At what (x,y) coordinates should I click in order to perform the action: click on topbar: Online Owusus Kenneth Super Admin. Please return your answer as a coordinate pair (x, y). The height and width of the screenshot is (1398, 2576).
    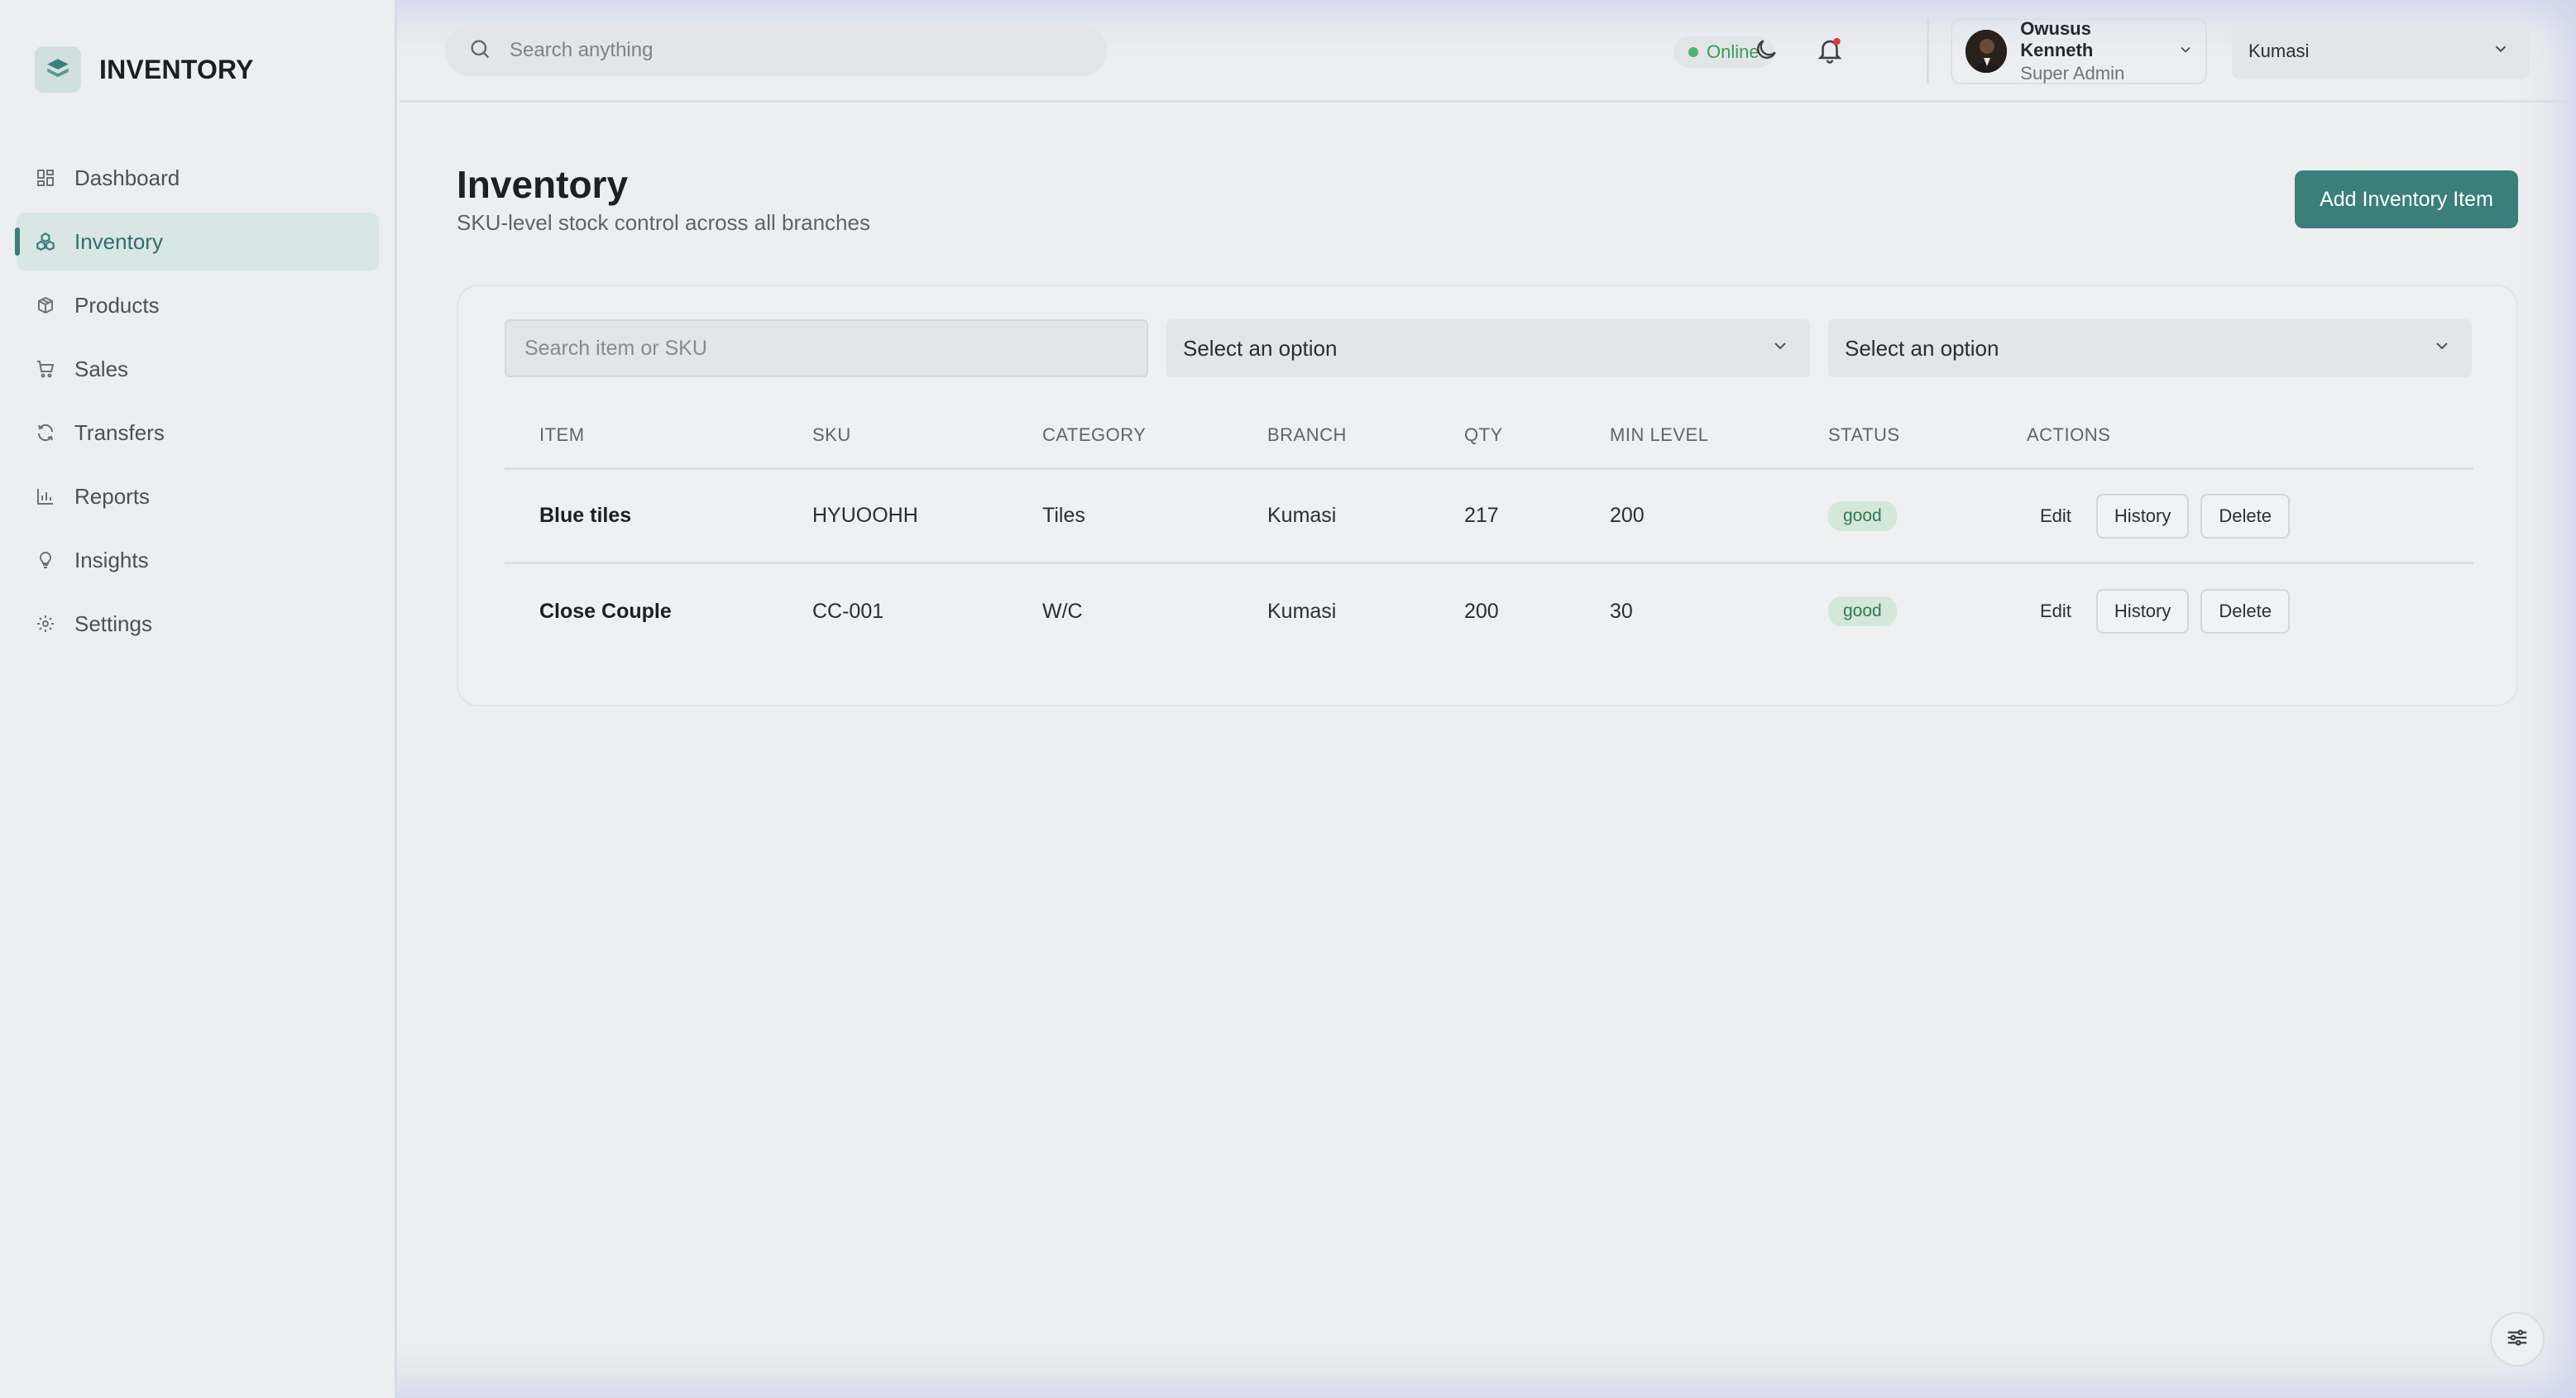
    Looking at the image, I should click on (1488, 52).